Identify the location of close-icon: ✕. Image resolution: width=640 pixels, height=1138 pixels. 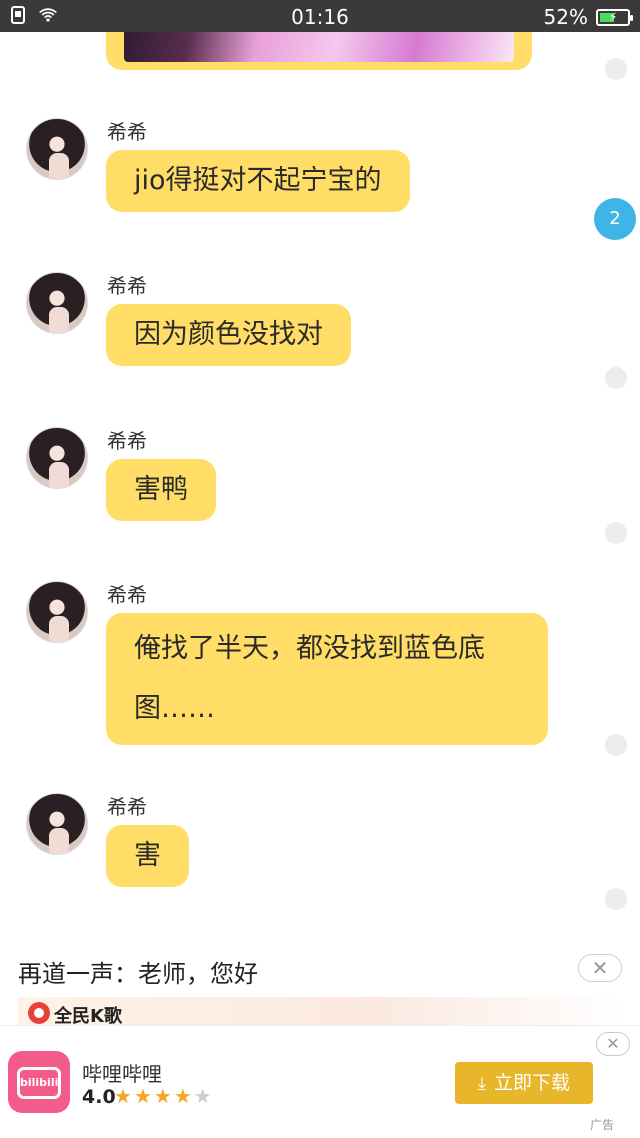
(600, 968).